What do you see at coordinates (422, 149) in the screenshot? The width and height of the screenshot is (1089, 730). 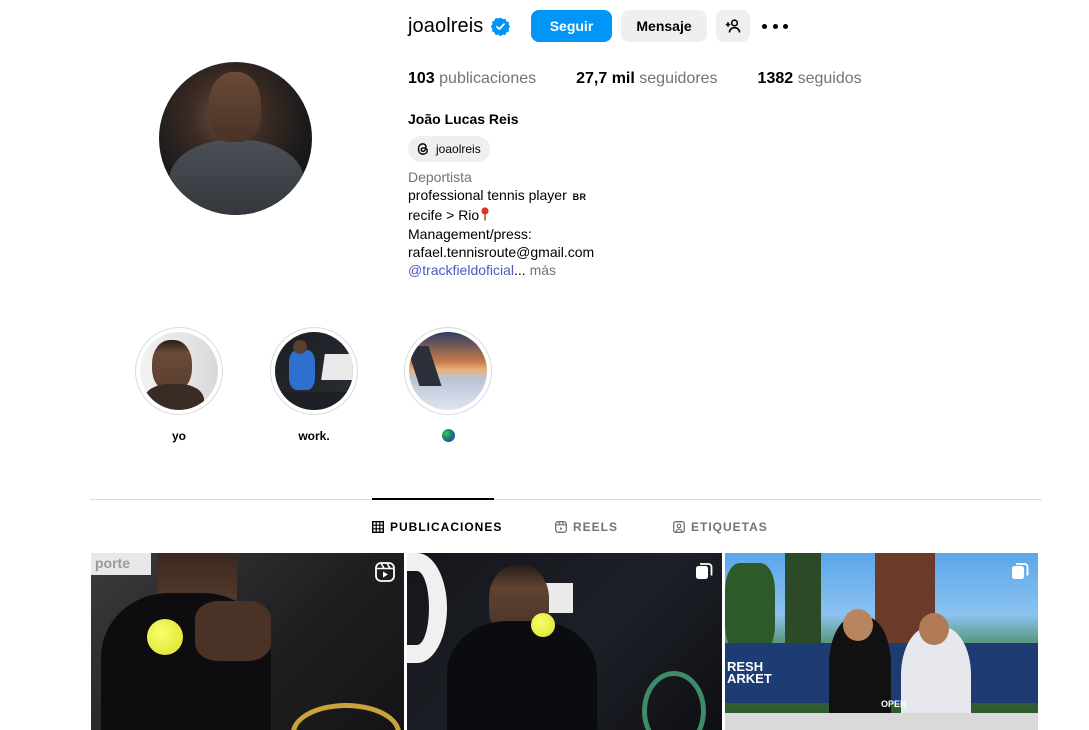 I see `threads-icon` at bounding box center [422, 149].